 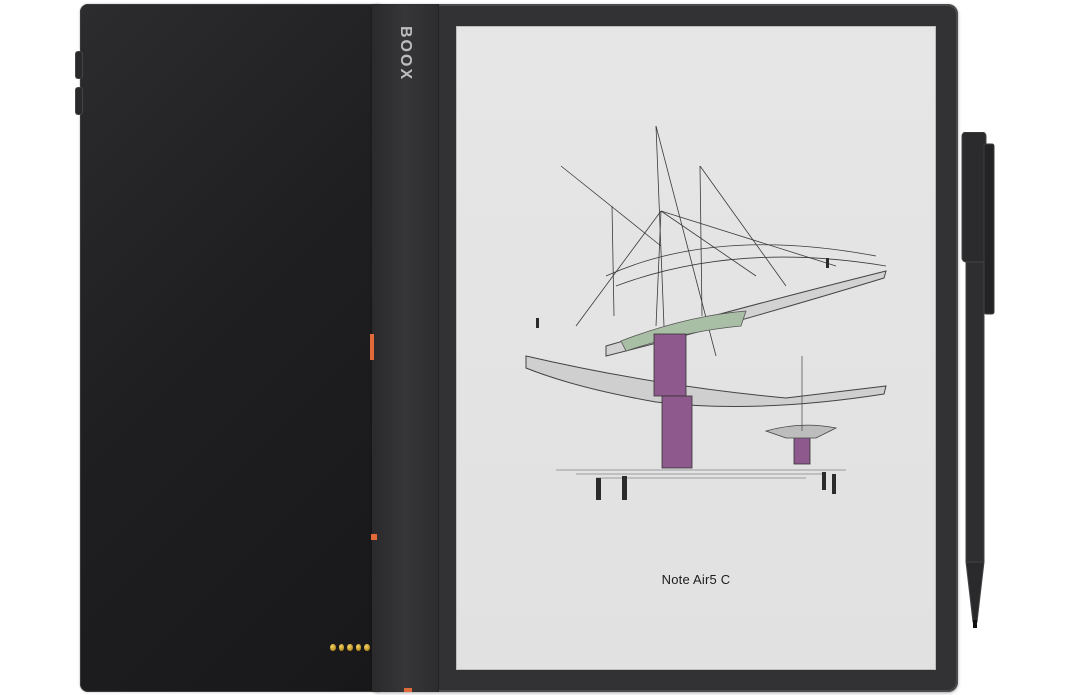 I want to click on bottom-accent, so click(x=408, y=690).